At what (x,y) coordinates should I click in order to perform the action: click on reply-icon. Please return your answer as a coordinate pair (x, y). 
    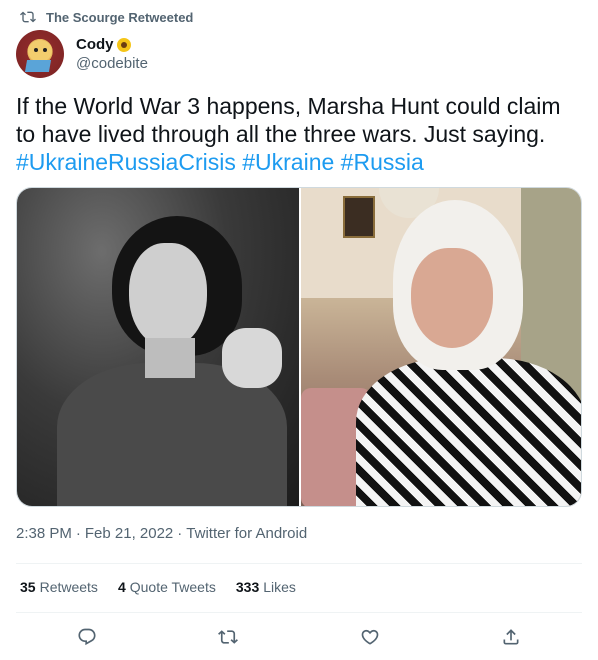
    Looking at the image, I should click on (87, 637).